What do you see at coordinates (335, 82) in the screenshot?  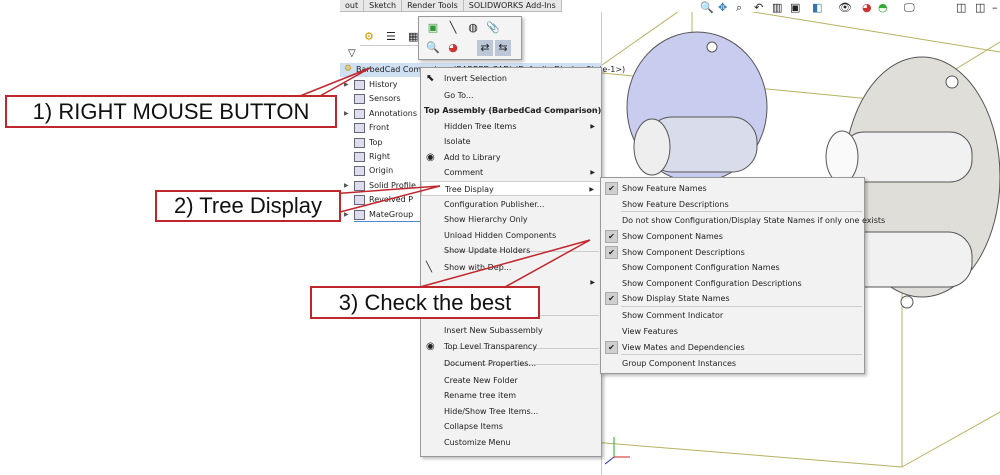 I see `callout-1-pointer` at bounding box center [335, 82].